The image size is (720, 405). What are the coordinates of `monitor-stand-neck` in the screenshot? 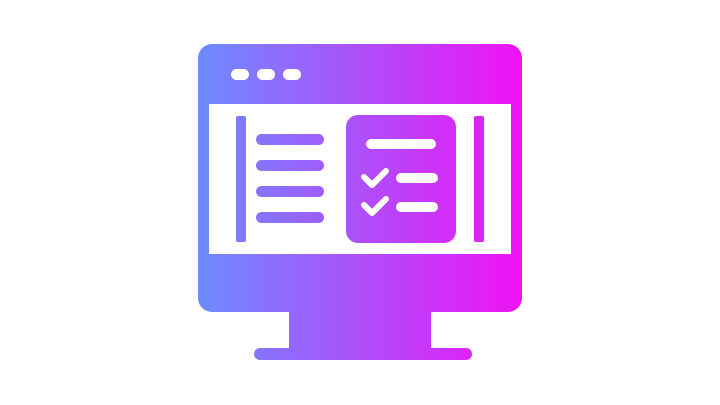 It's located at (360, 331).